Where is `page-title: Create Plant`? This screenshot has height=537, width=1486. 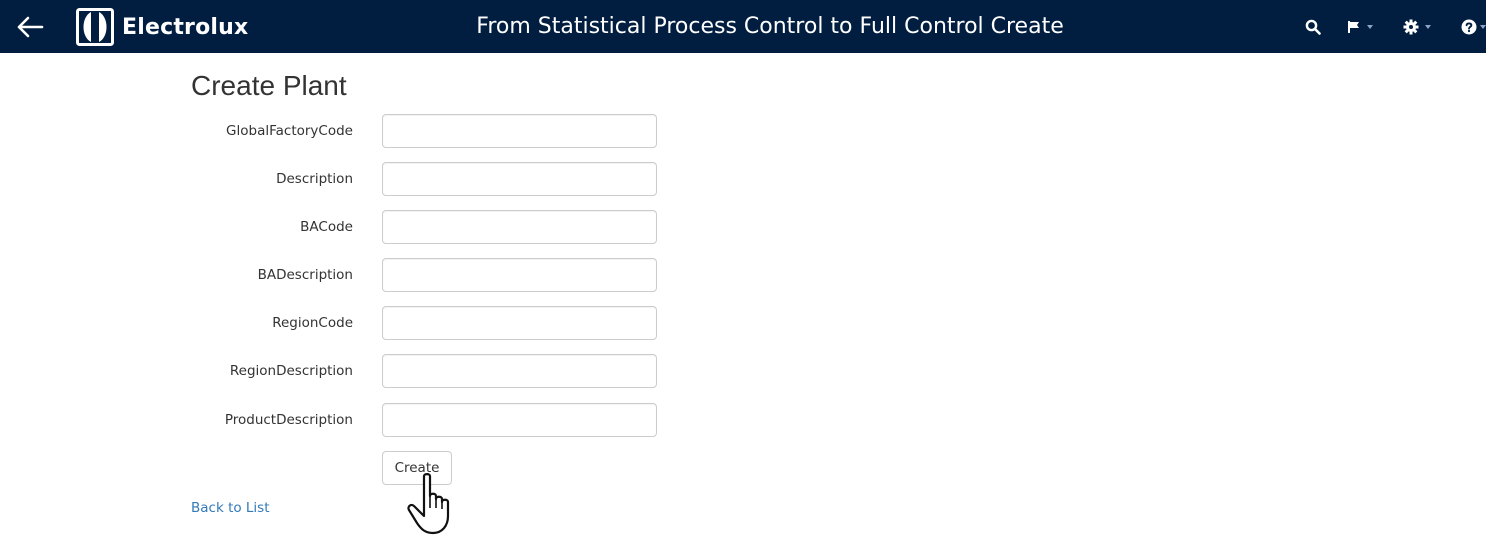
page-title: Create Plant is located at coordinates (269, 85).